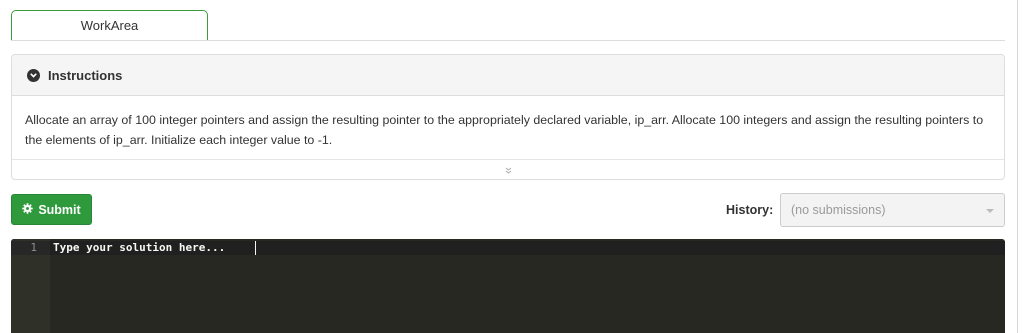 The width and height of the screenshot is (1024, 333). I want to click on window-edge, so click(1017, 166).